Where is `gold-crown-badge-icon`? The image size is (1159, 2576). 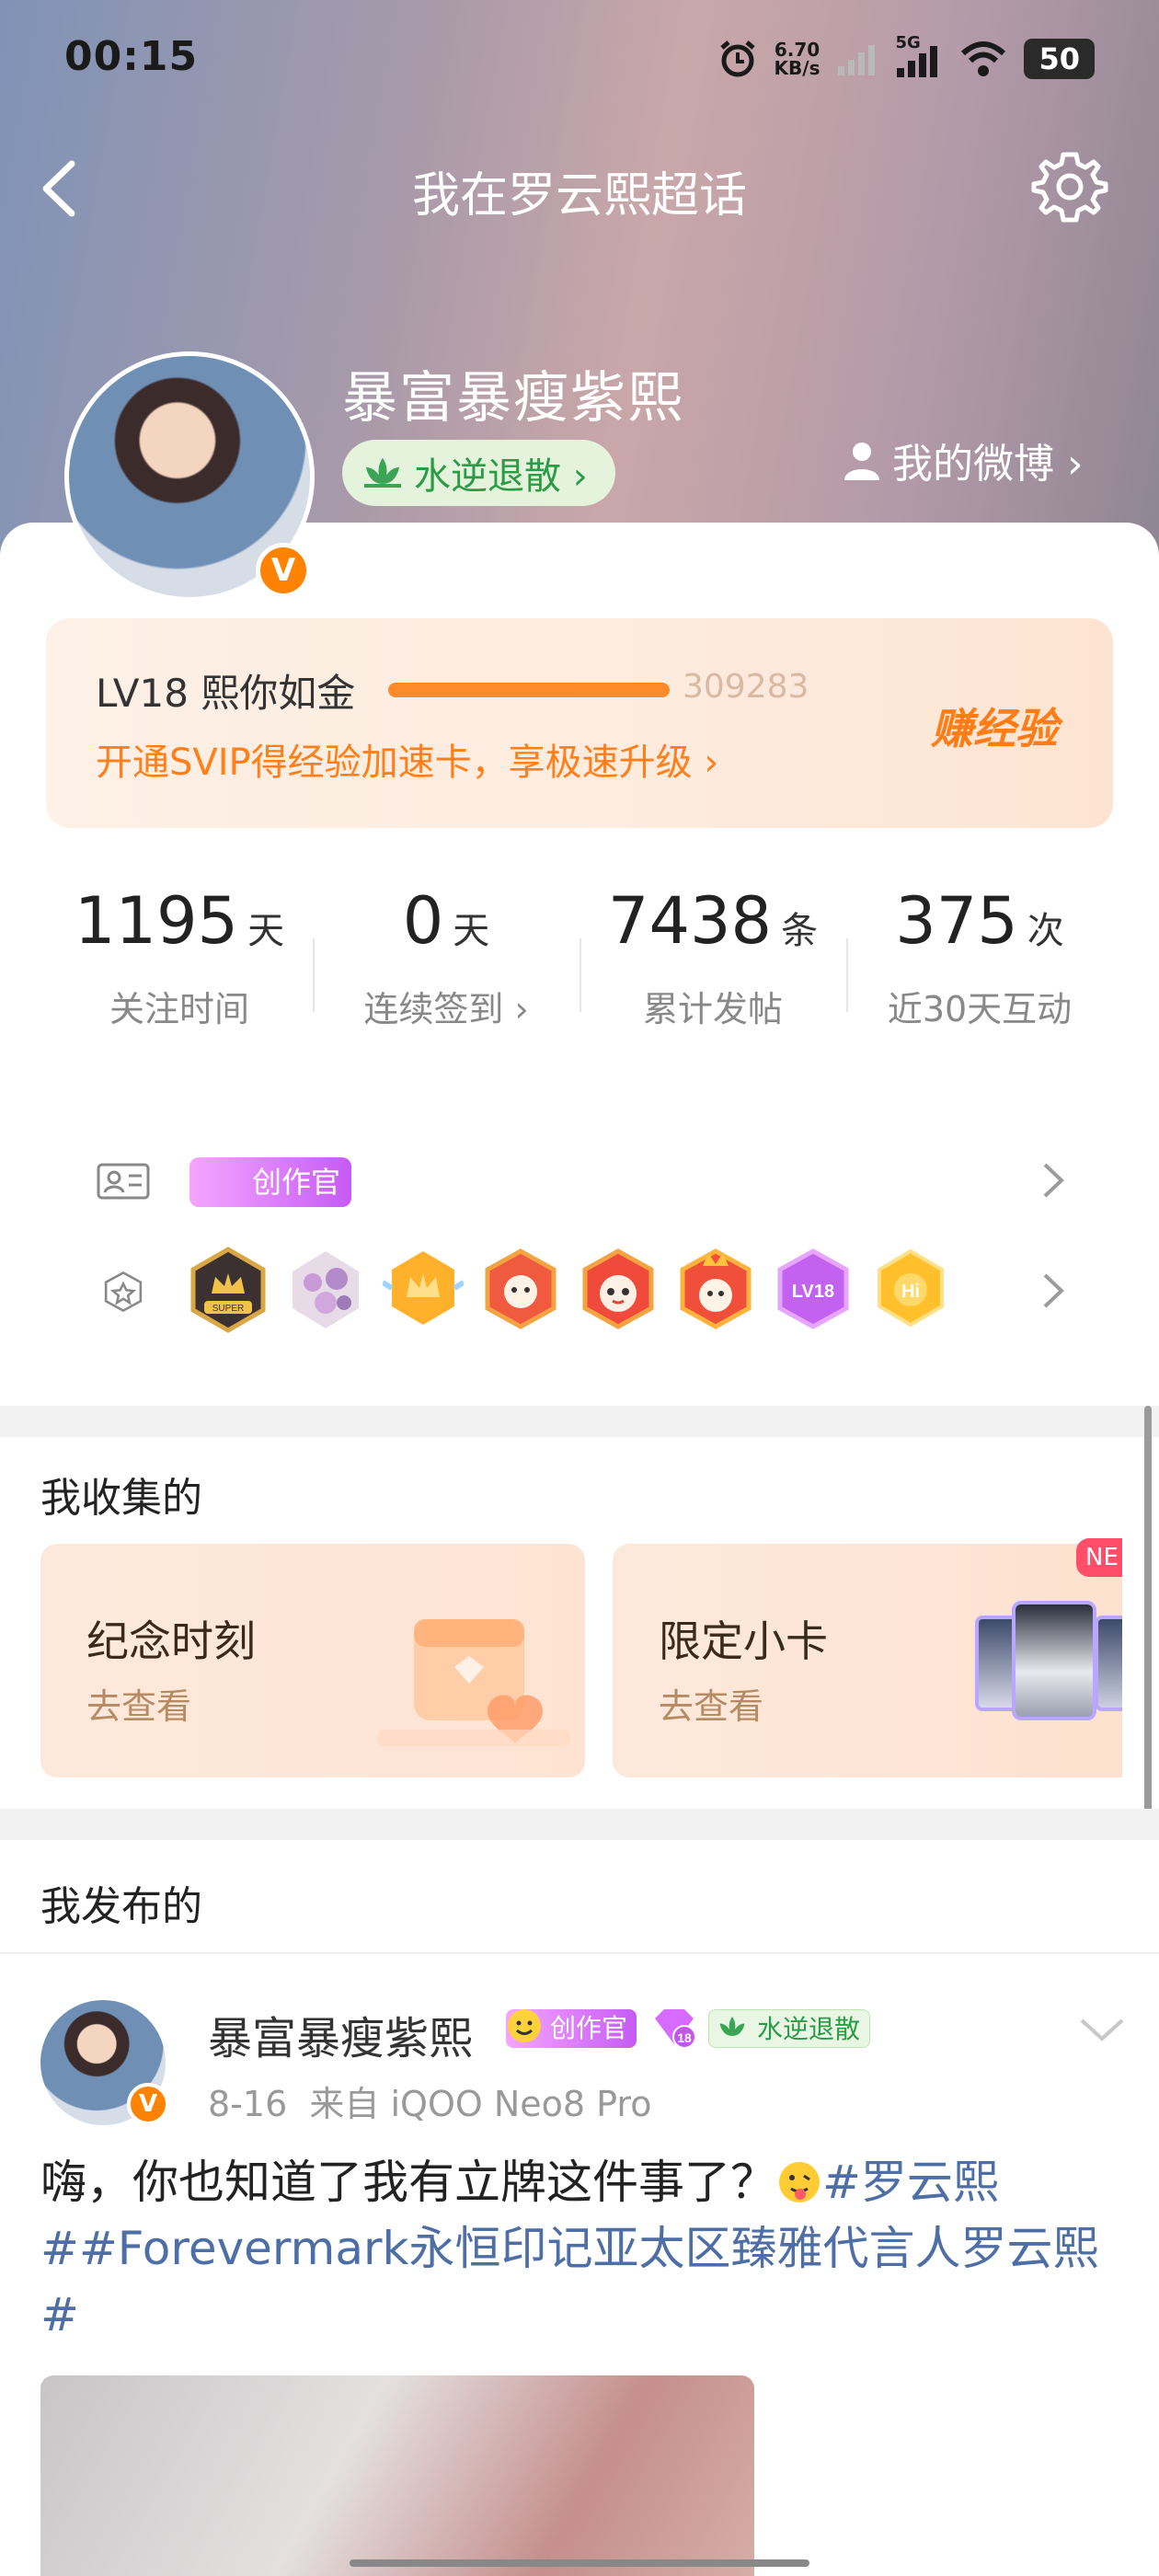
gold-crown-badge-icon is located at coordinates (423, 1290).